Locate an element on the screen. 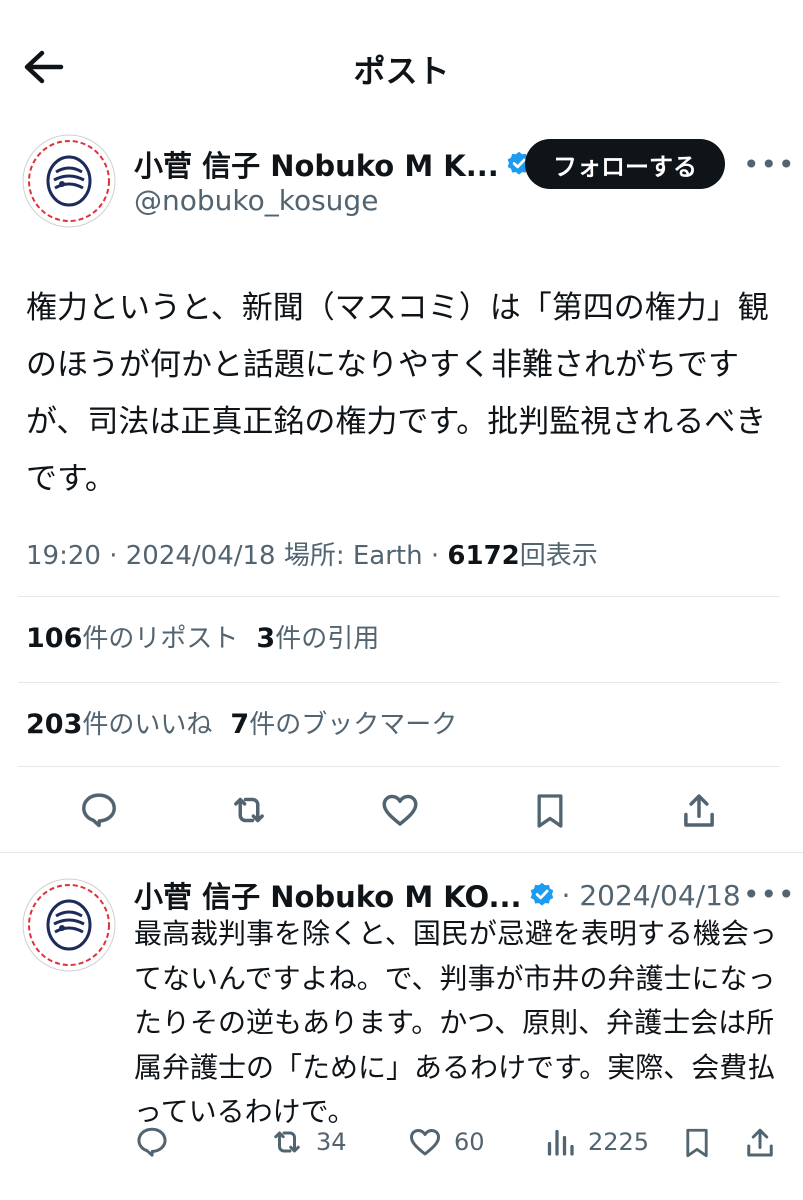  like-stats: 203件のいいね 7件のブックマーク is located at coordinates (241, 722).